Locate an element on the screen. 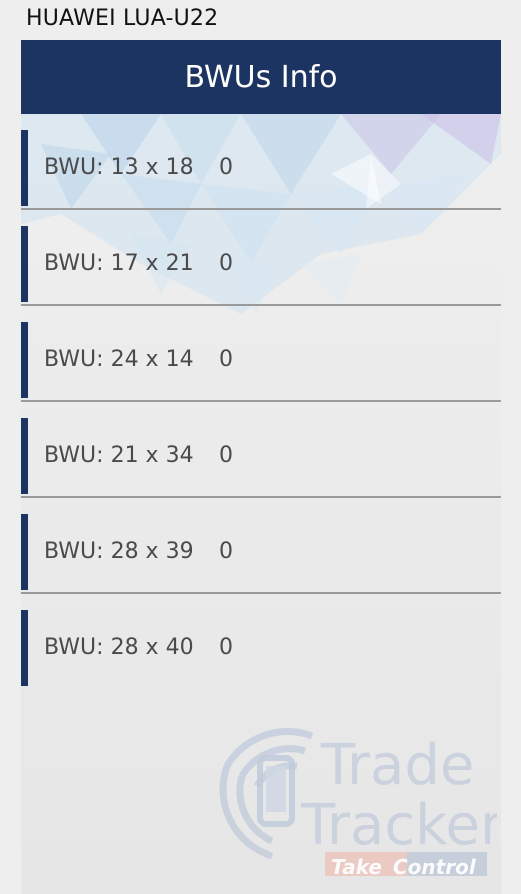 This screenshot has height=894, width=521. bwu-size-label: BWU: 28 x 40 is located at coordinates (119, 647).